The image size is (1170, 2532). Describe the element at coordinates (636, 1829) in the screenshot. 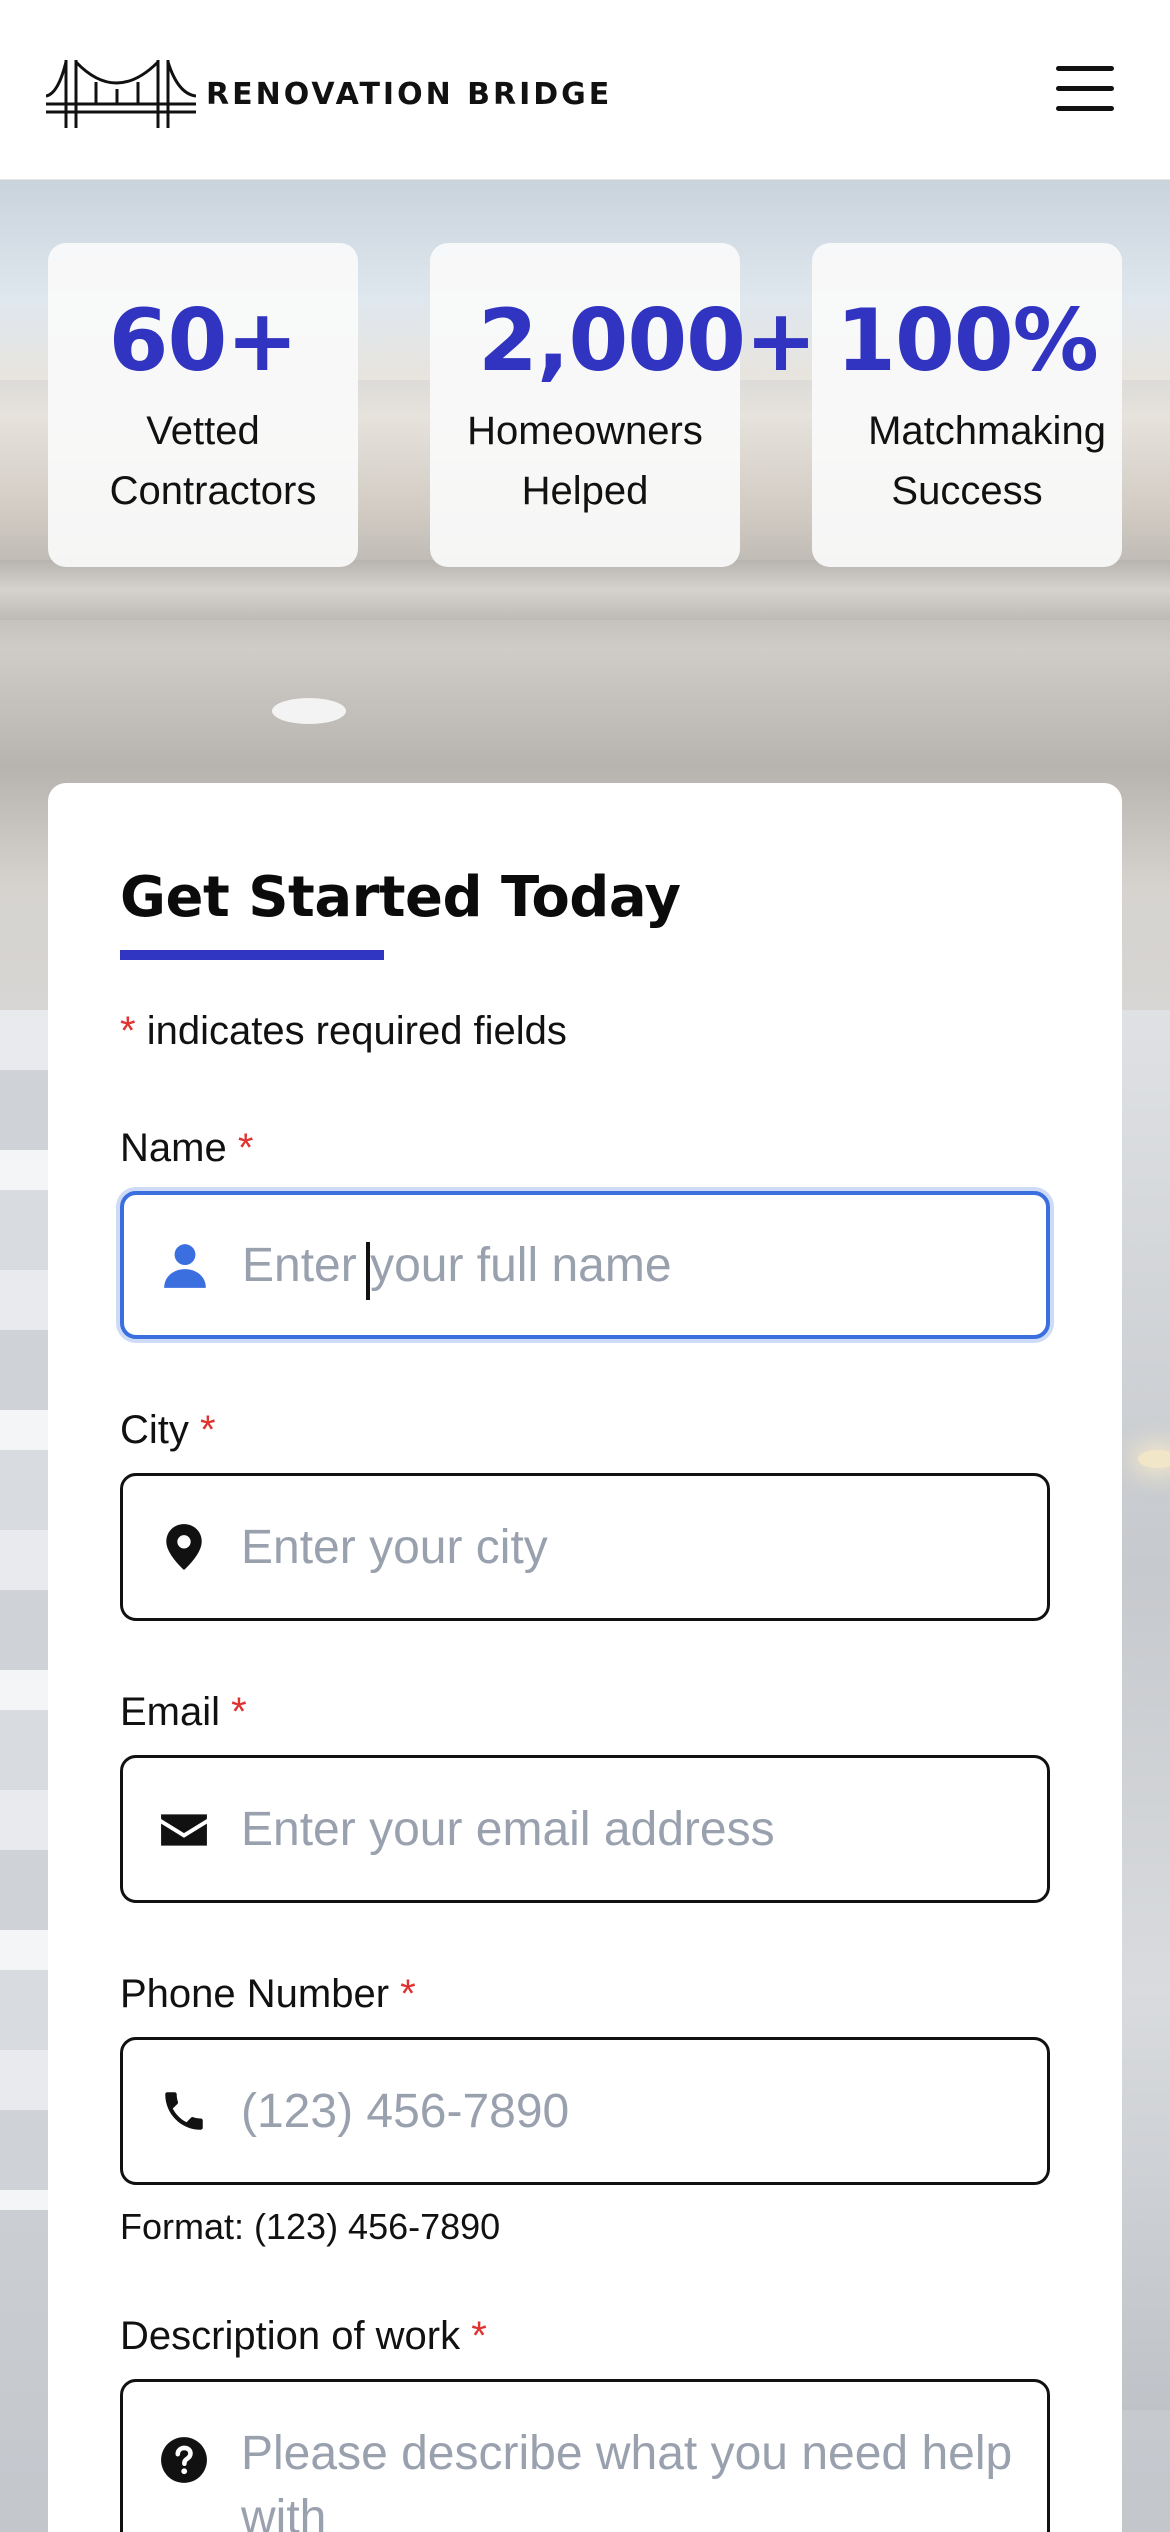

I see `email-input` at that location.